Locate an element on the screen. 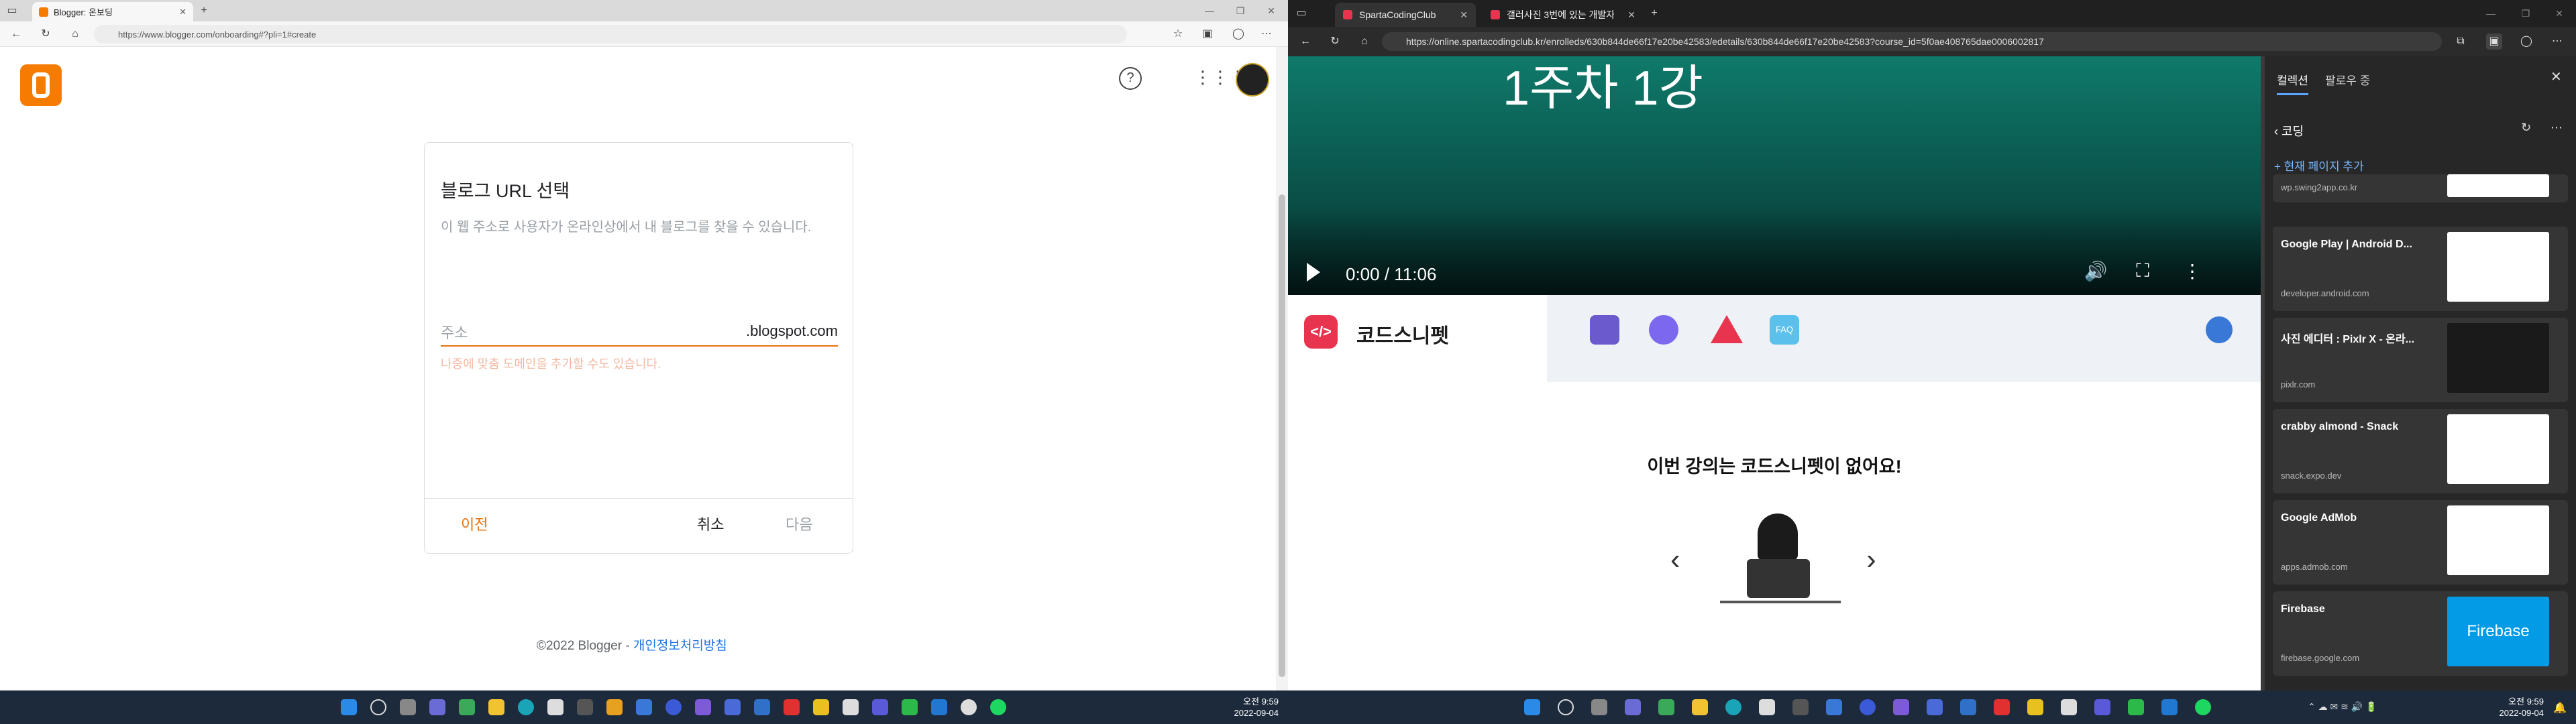 Image resolution: width=2576 pixels, height=724 pixels. page-scrollbar is located at coordinates (1282, 368).